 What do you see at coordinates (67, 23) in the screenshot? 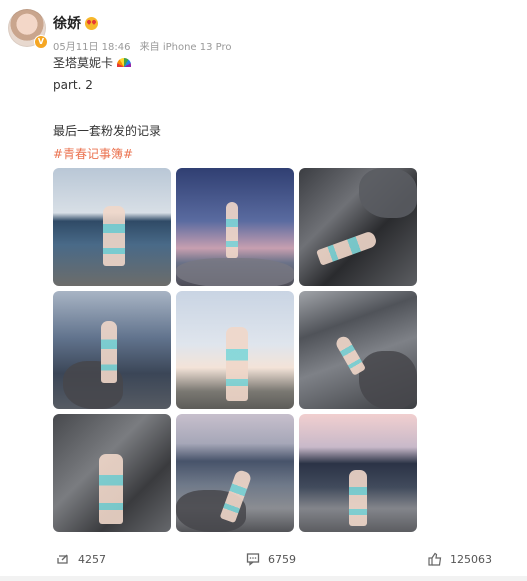
I see `username-text: 徐娇` at bounding box center [67, 23].